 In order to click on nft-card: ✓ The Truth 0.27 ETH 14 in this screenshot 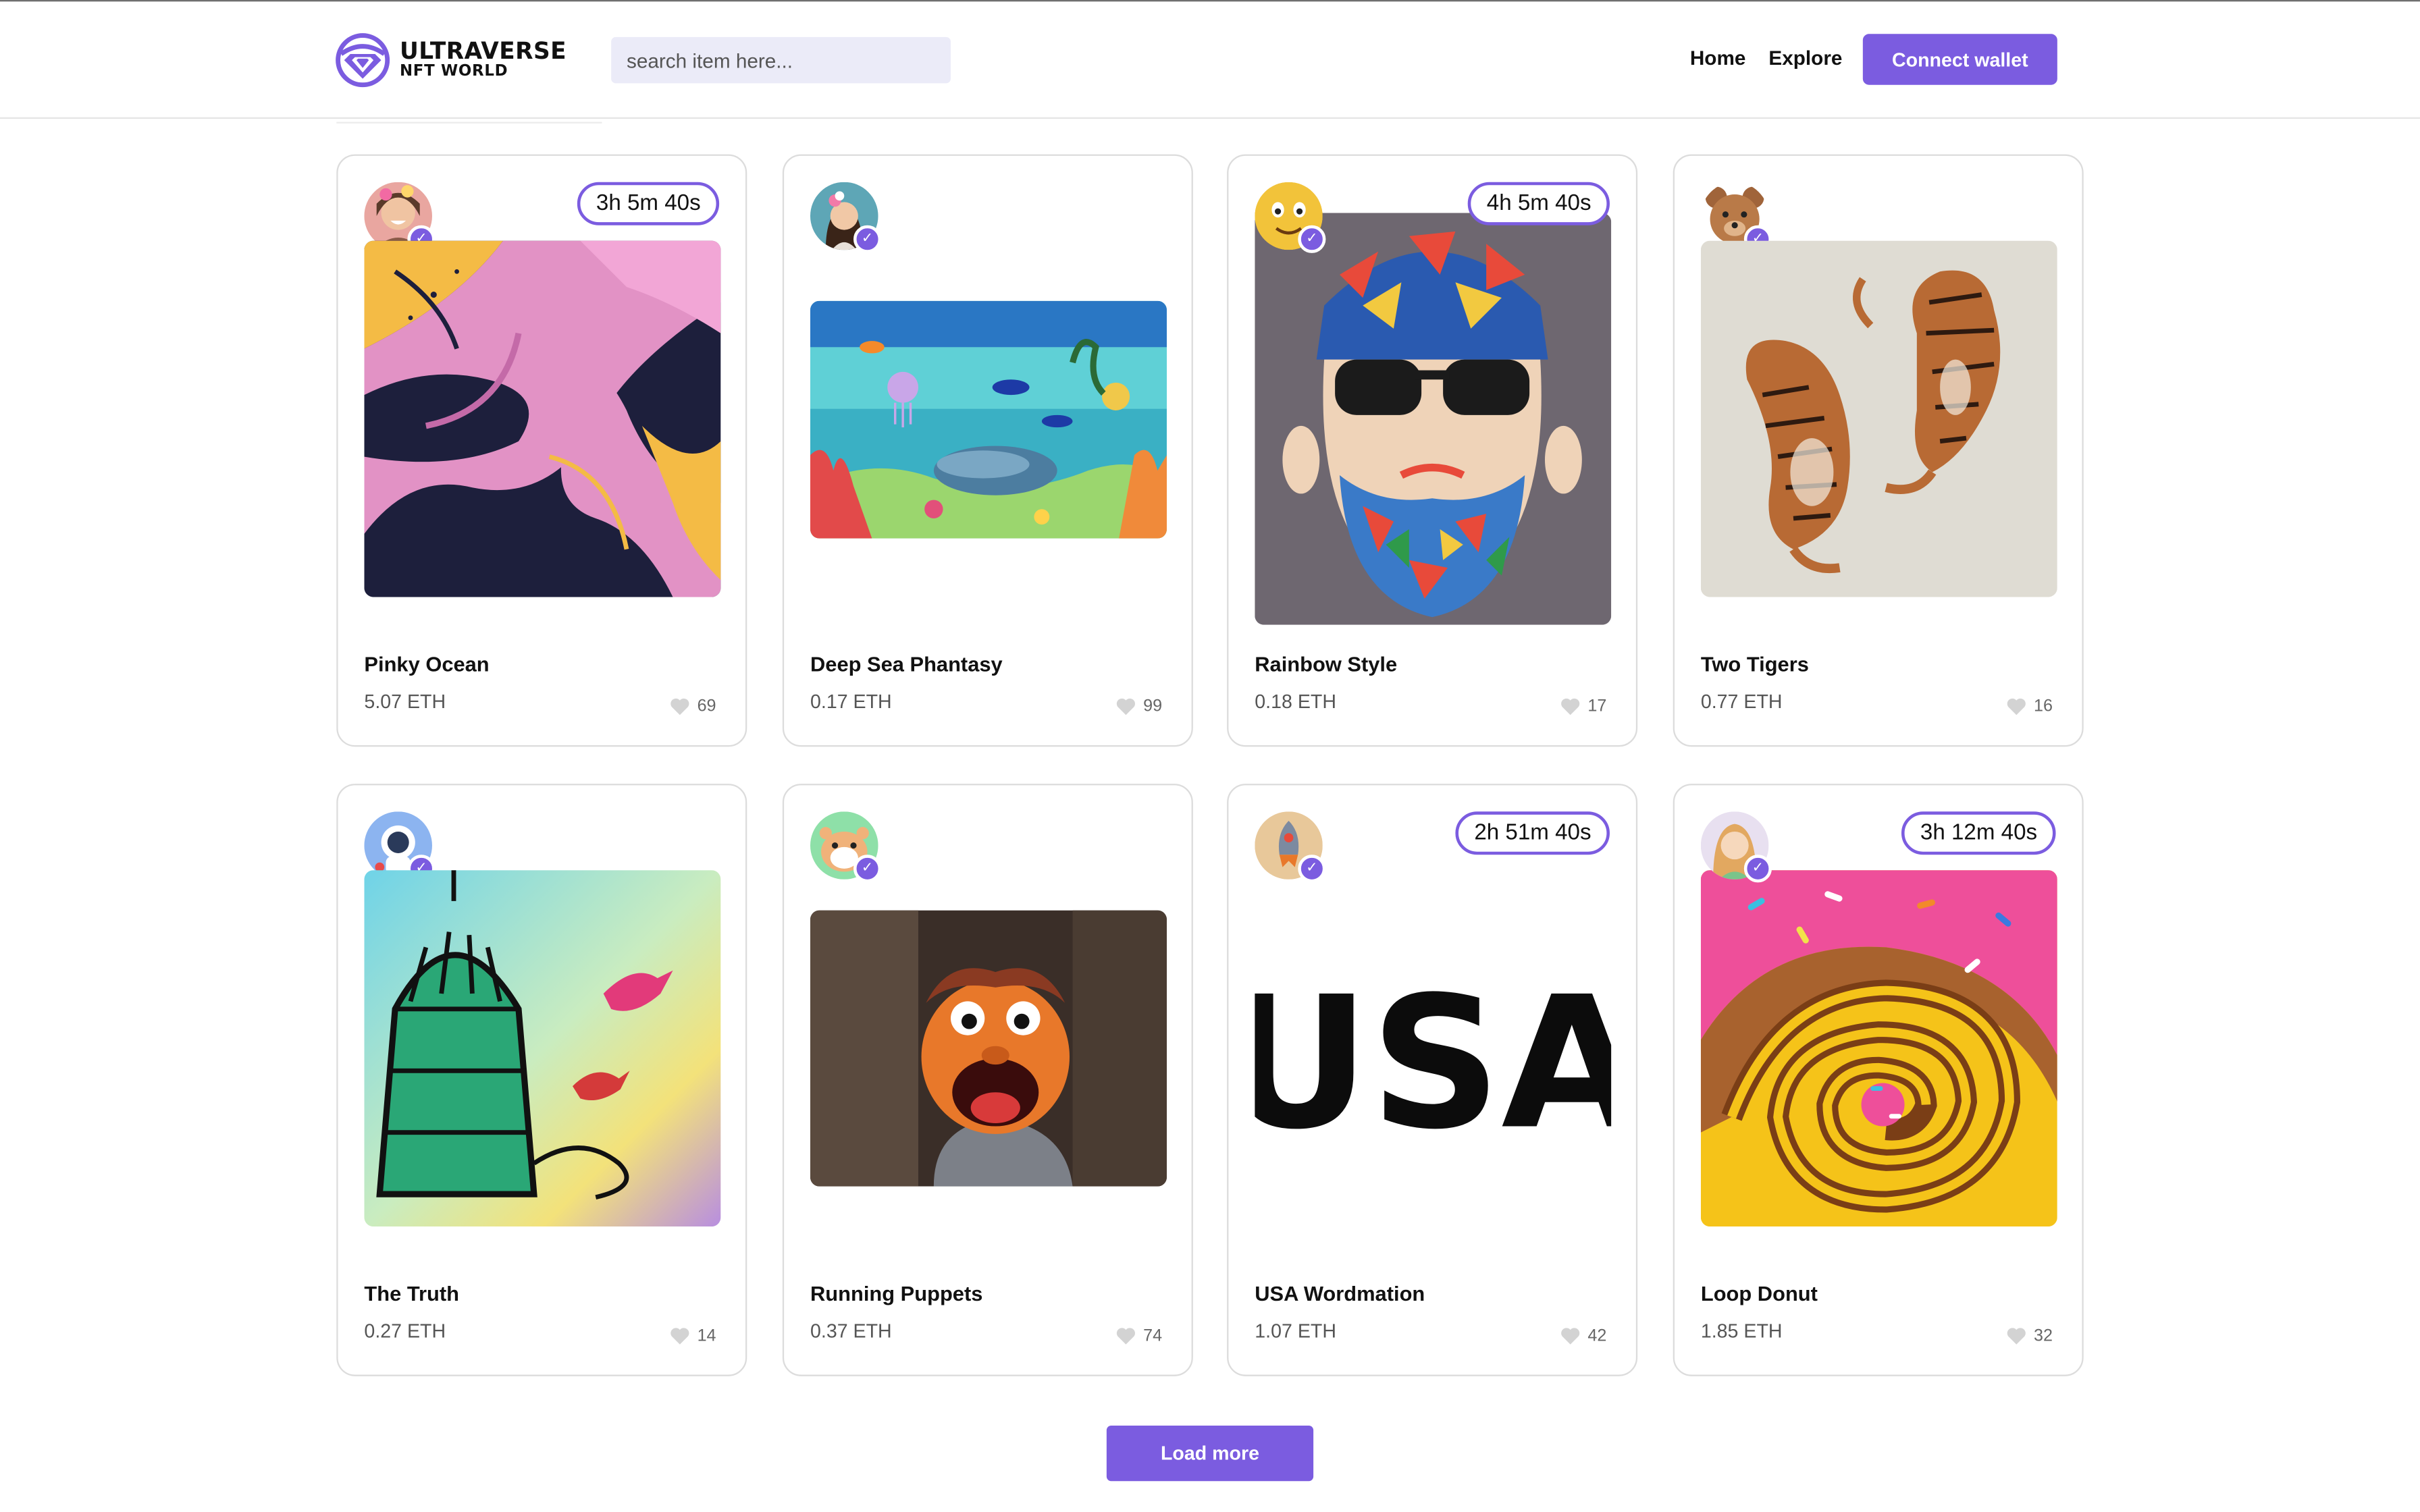, I will do `click(541, 1080)`.